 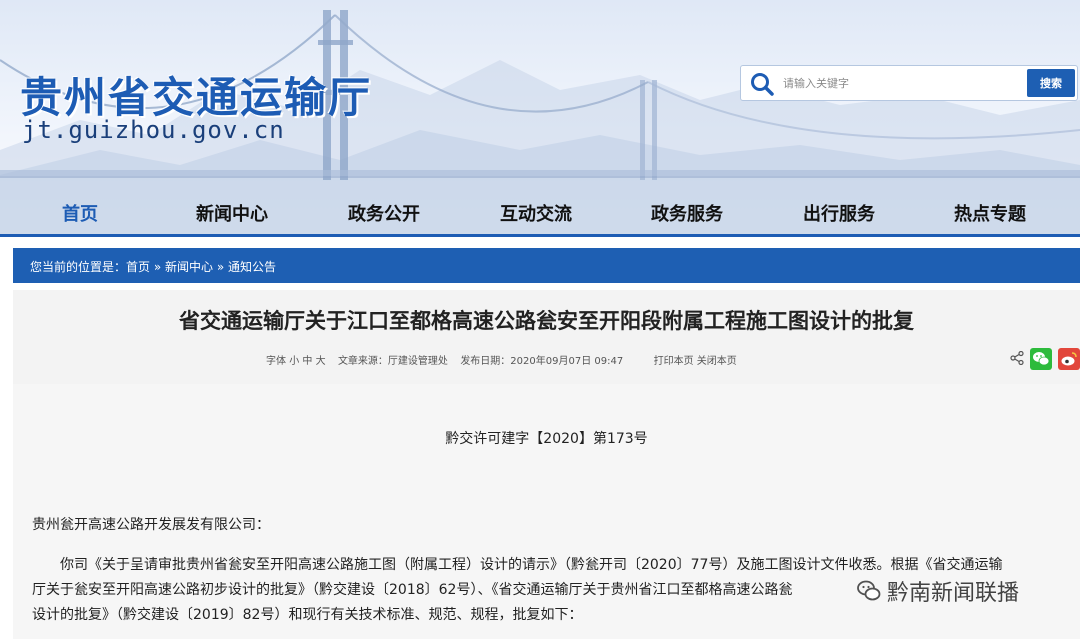 What do you see at coordinates (252, 267) in the screenshot?
I see `breadcrumb-notices: 通知公告` at bounding box center [252, 267].